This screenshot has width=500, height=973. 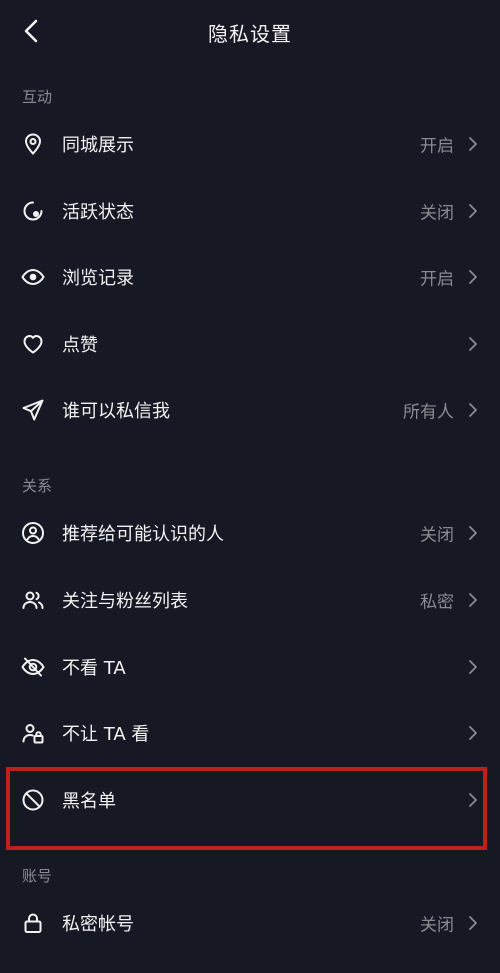 I want to click on setting-row-likes: 点赞, so click(x=250, y=344).